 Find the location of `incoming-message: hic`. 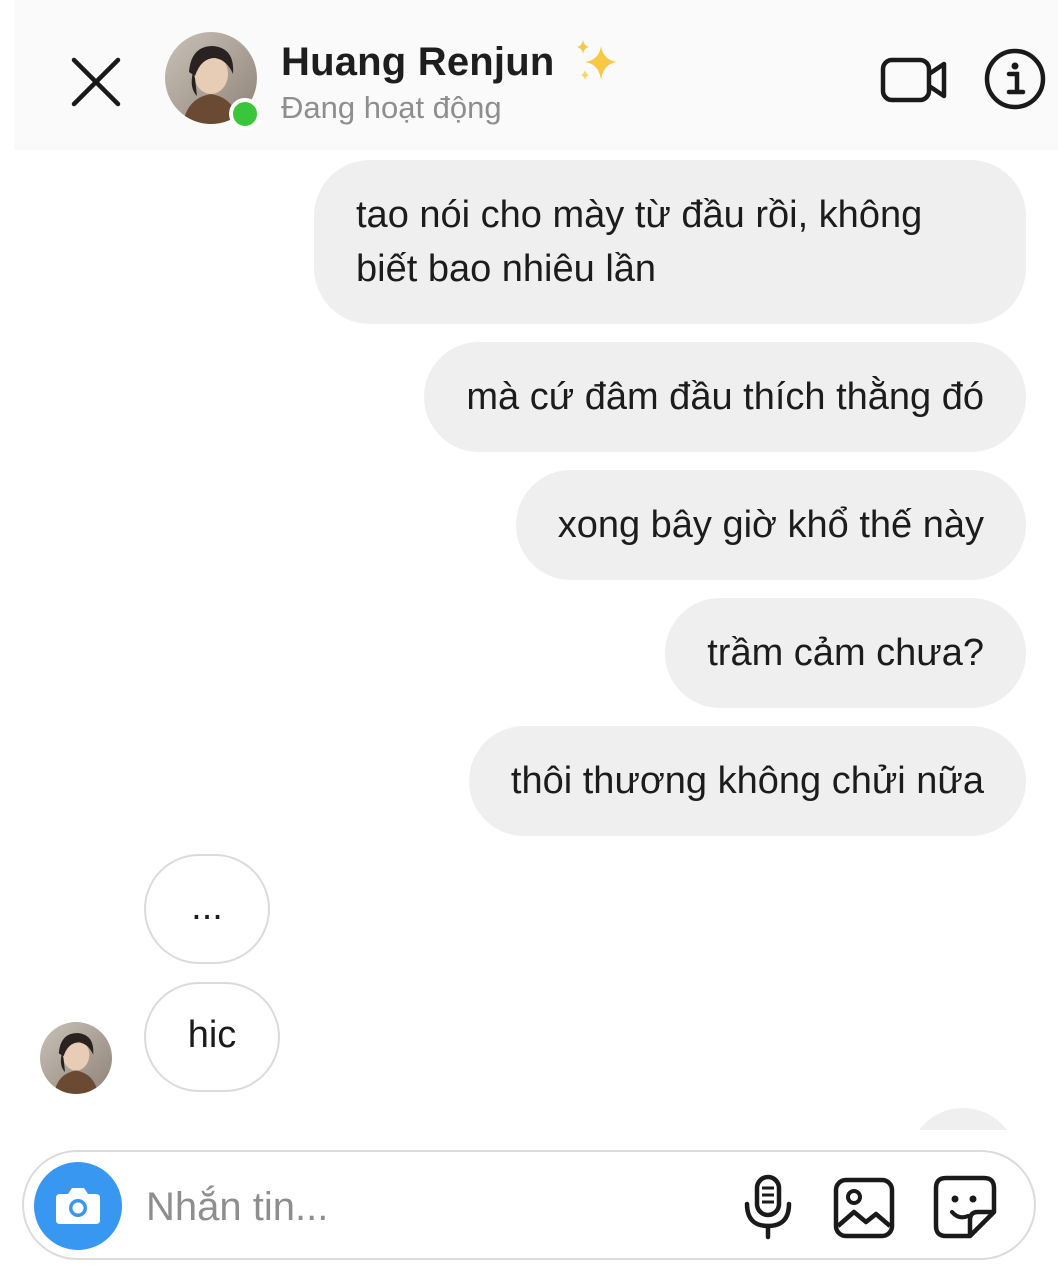

incoming-message: hic is located at coordinates (212, 1037).